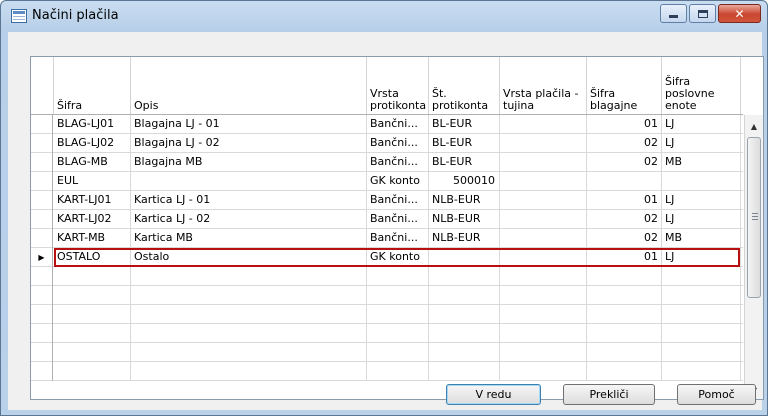 This screenshot has height=416, width=768. I want to click on maximize-button, so click(702, 13).